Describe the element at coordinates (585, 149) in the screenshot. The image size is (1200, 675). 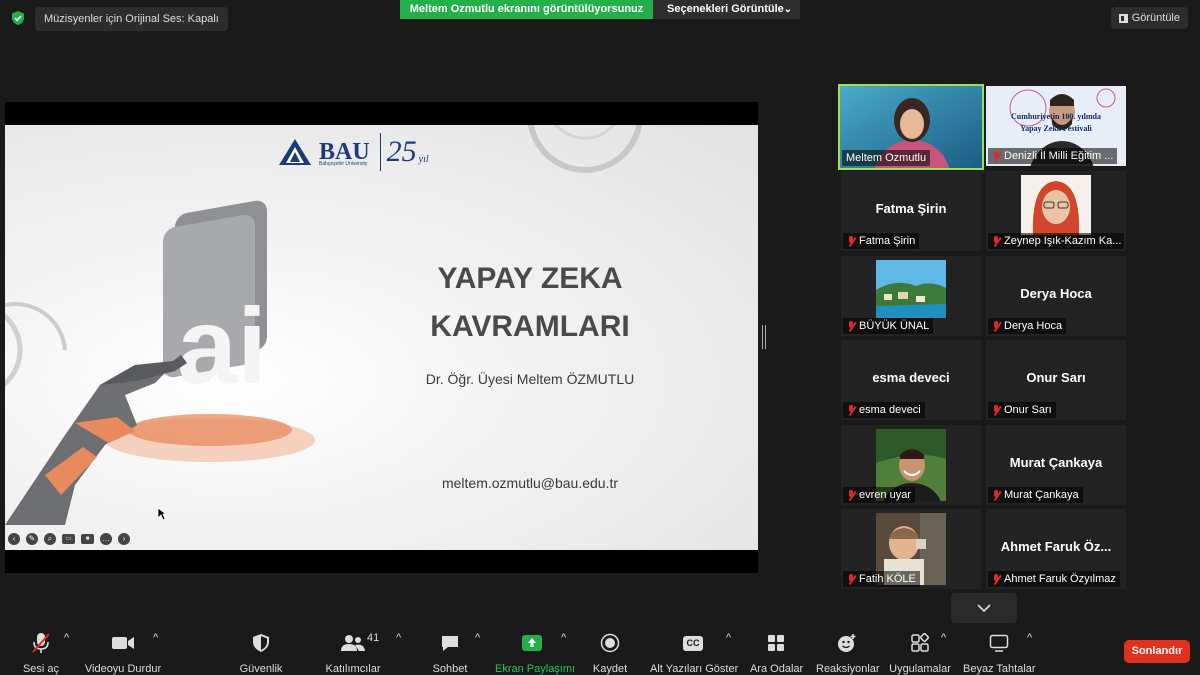
I see `decorative-arc` at that location.